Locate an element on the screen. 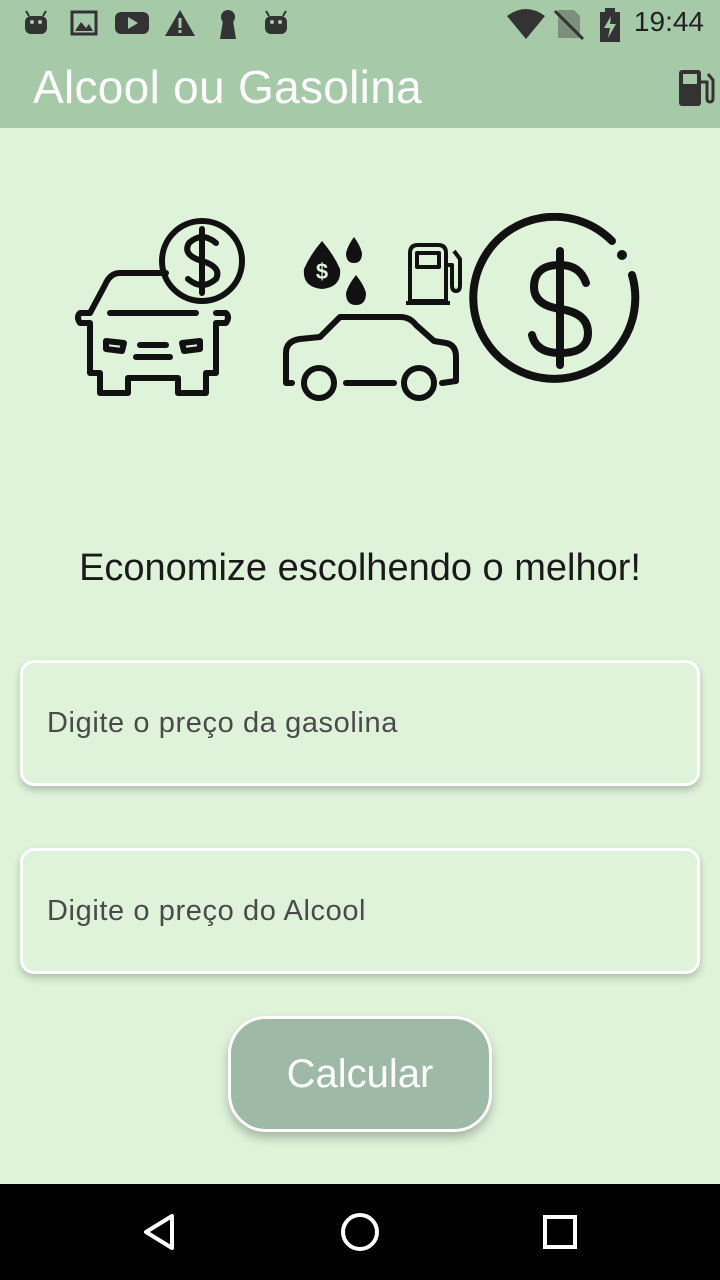 Image resolution: width=720 pixels, height=1280 pixels. recents-icon is located at coordinates (560, 1232).